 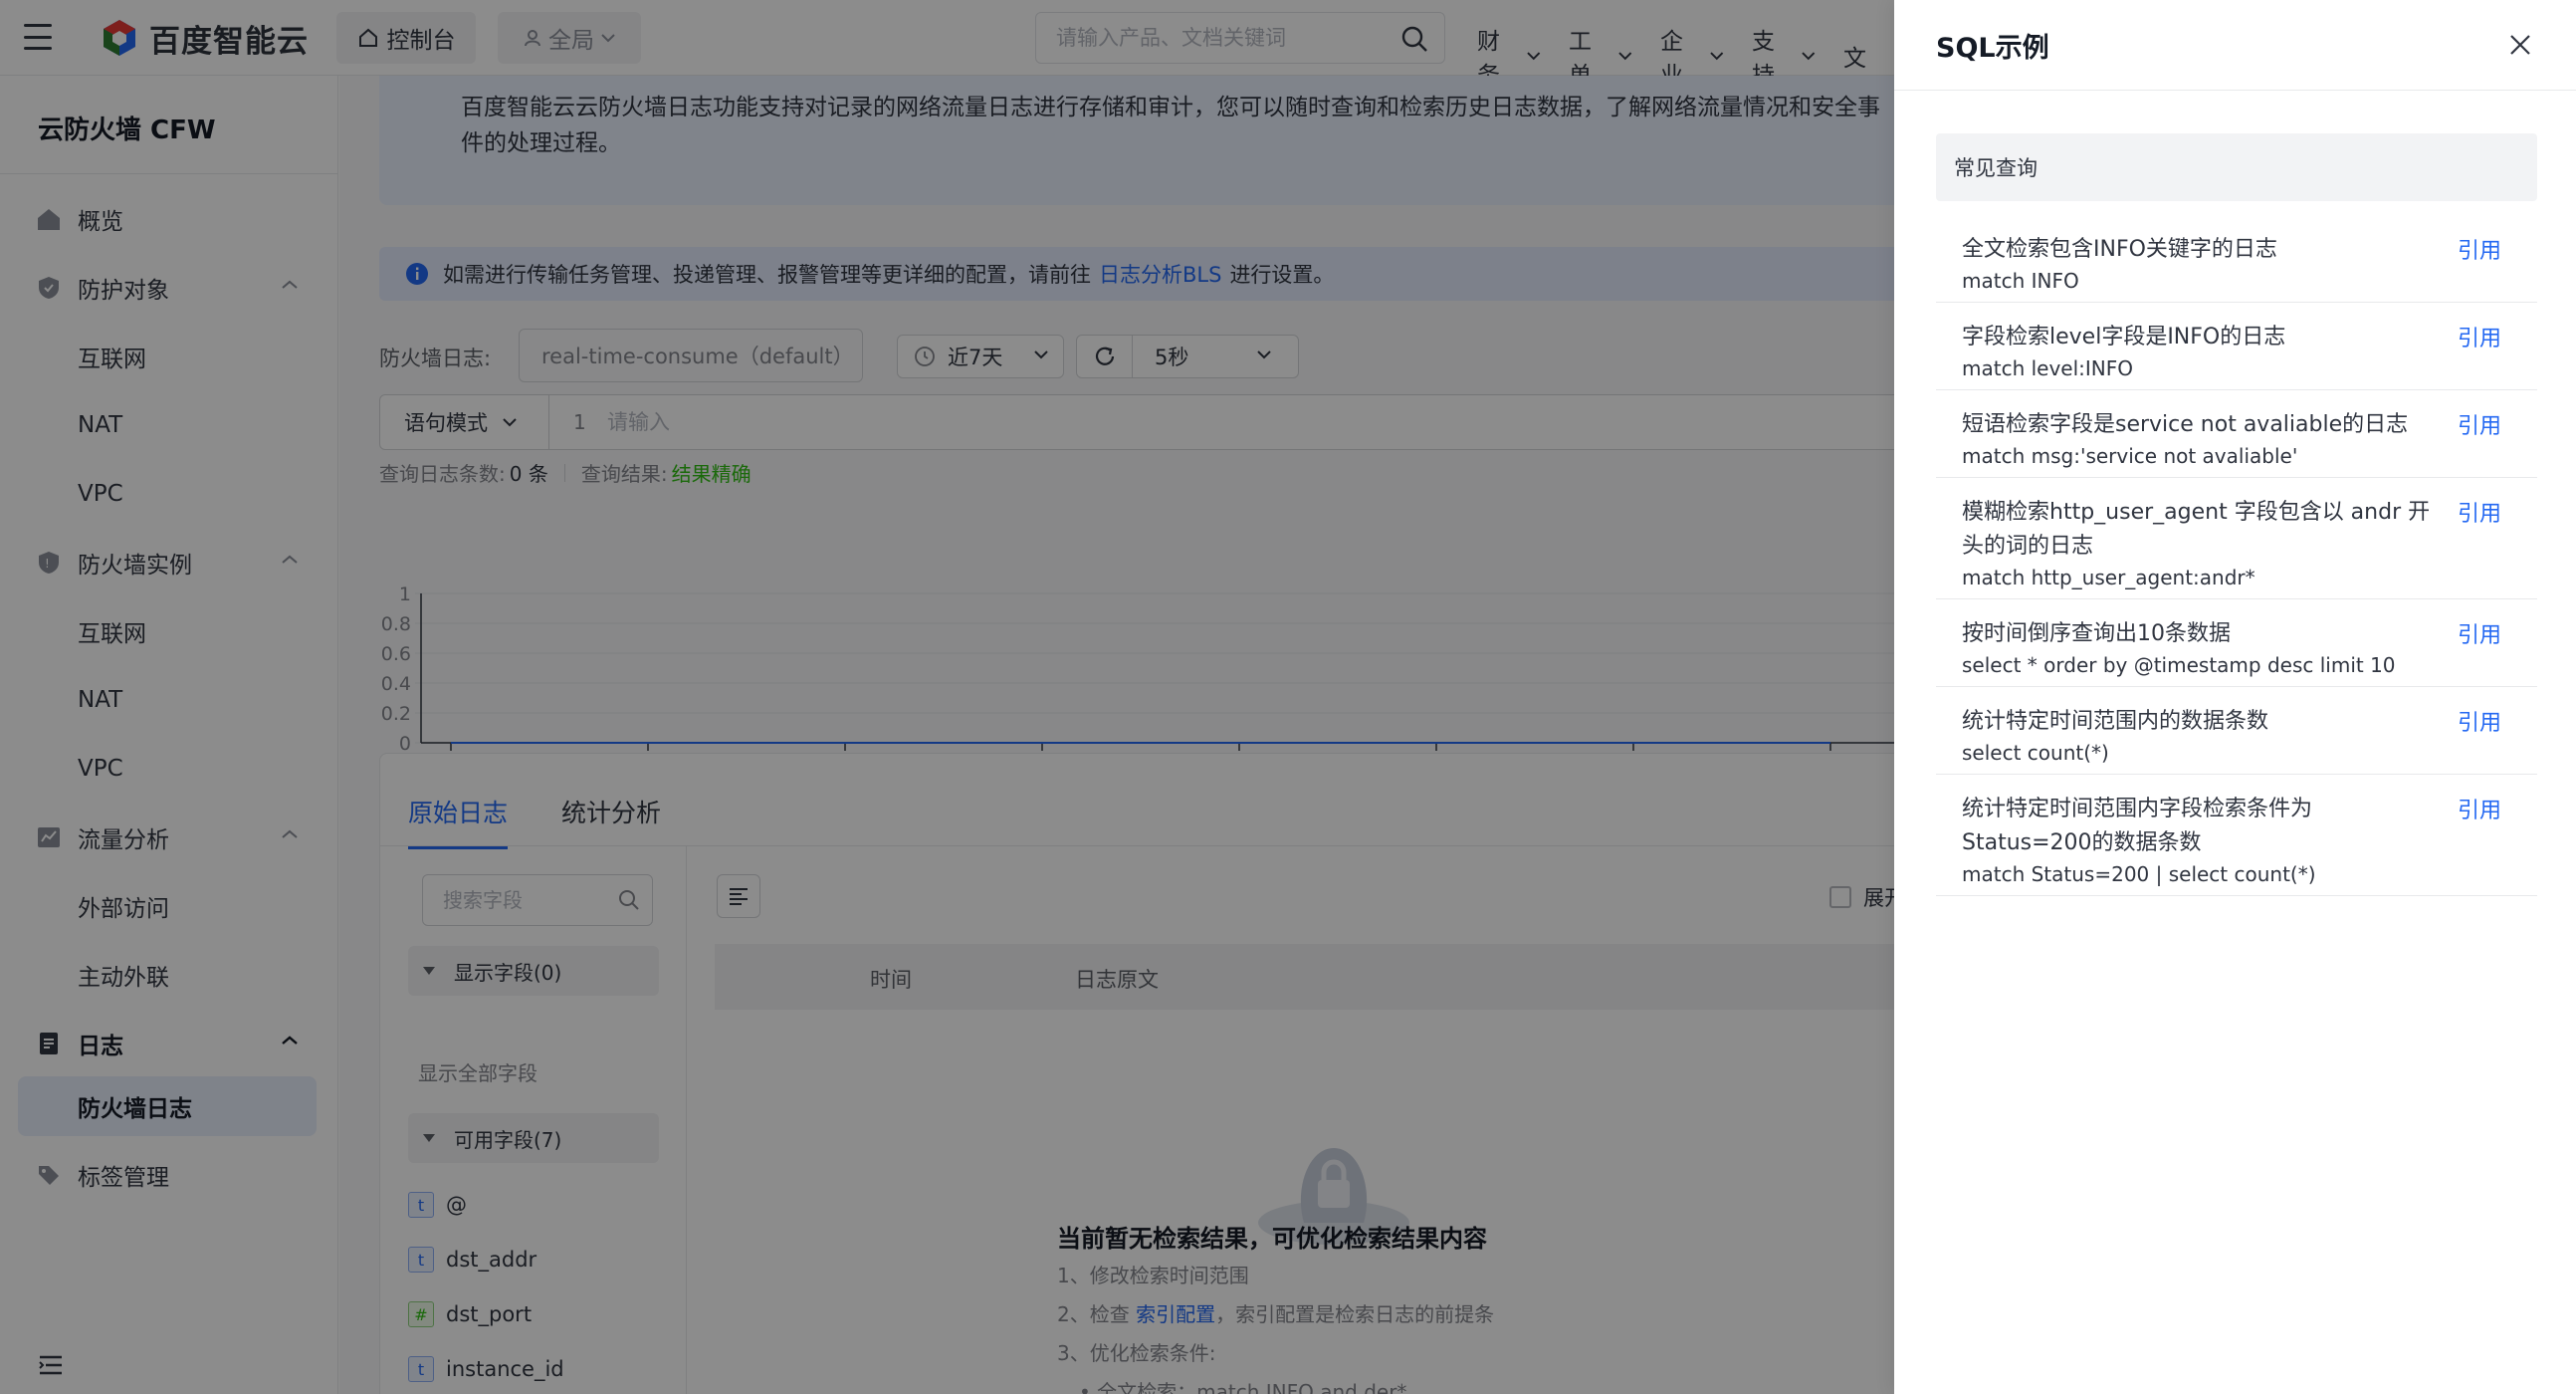 I want to click on sql-example-item: 字段检索level字段是INFO的日志 match level:INFO 引用, so click(x=2236, y=346).